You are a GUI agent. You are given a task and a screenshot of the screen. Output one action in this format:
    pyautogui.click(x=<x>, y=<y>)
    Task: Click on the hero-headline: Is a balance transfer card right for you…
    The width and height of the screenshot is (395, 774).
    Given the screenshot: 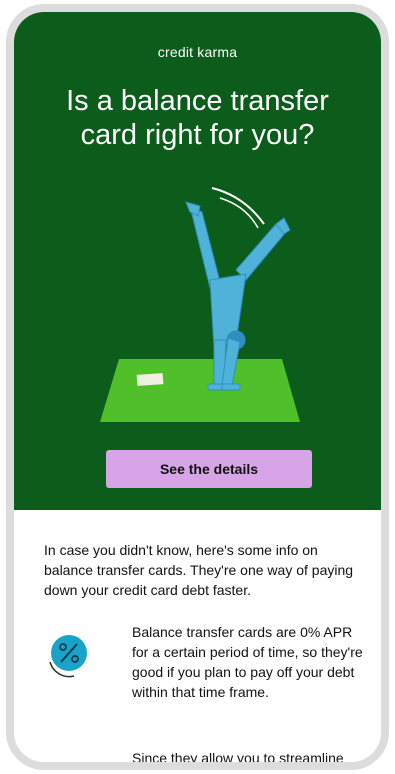 What is the action you would take?
    pyautogui.click(x=197, y=118)
    